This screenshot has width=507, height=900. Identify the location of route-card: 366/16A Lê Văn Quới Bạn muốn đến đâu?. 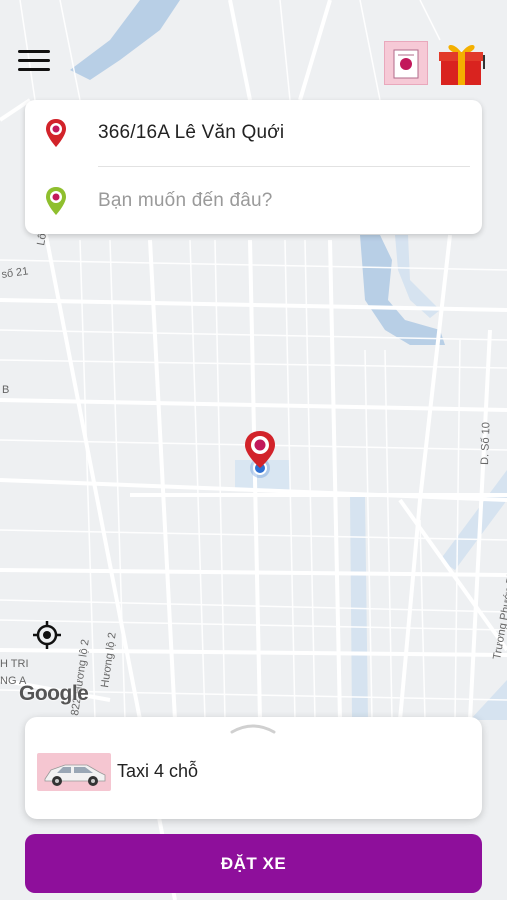
(253, 167).